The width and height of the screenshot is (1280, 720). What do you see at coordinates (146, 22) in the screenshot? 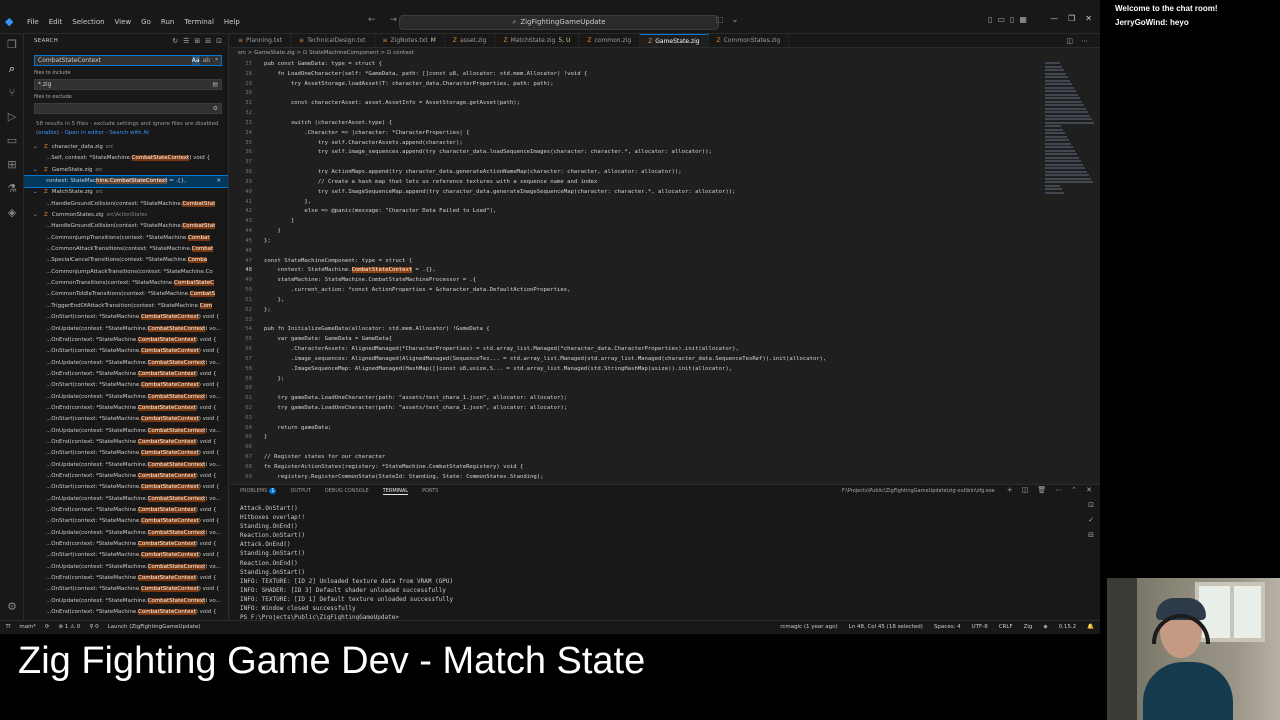
I see `menu-item-go: Go` at bounding box center [146, 22].